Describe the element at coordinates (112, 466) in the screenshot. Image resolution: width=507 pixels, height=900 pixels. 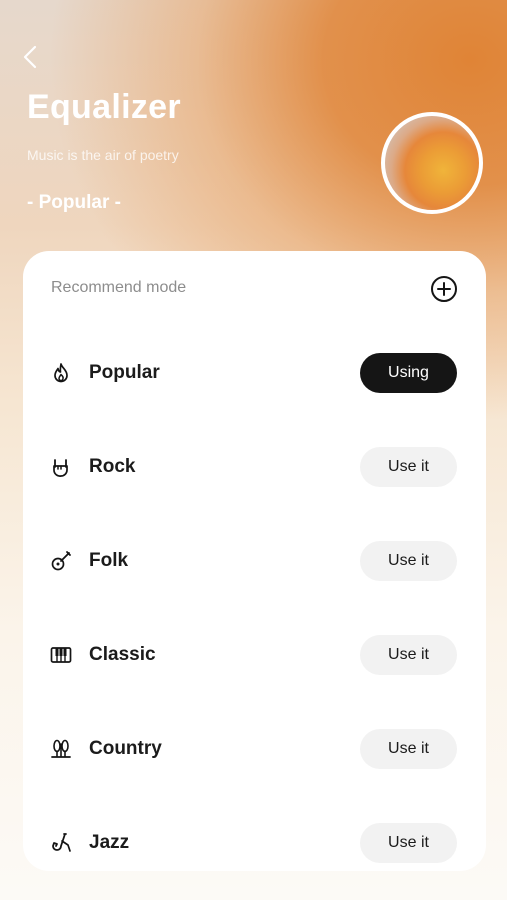
I see `mode-name-rock: Rock` at that location.